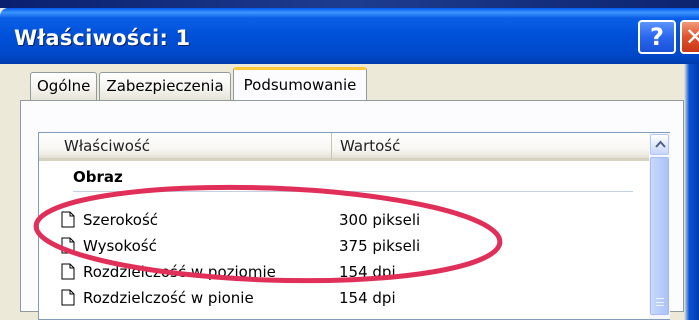 The image size is (699, 320). I want to click on chevron-up-icon, so click(660, 144).